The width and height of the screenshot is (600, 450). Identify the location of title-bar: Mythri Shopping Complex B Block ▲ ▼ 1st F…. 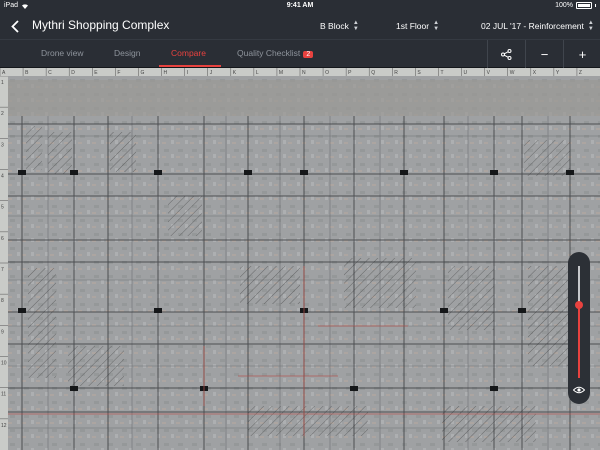
(300, 26).